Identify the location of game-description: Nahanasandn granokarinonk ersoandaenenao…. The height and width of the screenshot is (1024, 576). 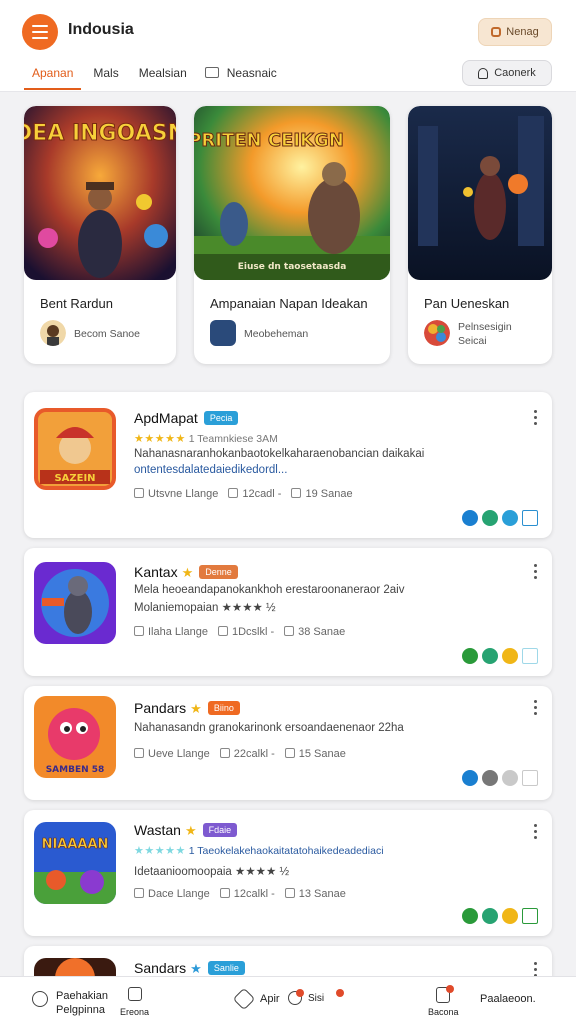
(269, 728).